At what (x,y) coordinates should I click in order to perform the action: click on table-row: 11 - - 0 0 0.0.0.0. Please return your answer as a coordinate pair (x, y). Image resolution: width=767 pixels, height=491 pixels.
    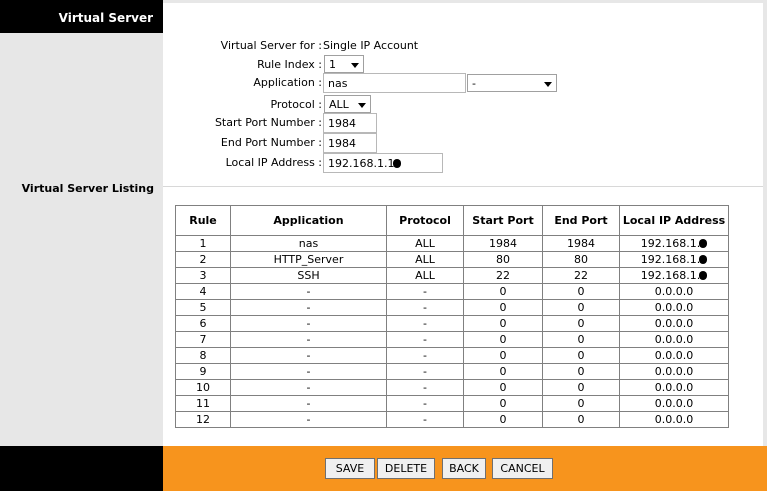
    Looking at the image, I should click on (452, 403).